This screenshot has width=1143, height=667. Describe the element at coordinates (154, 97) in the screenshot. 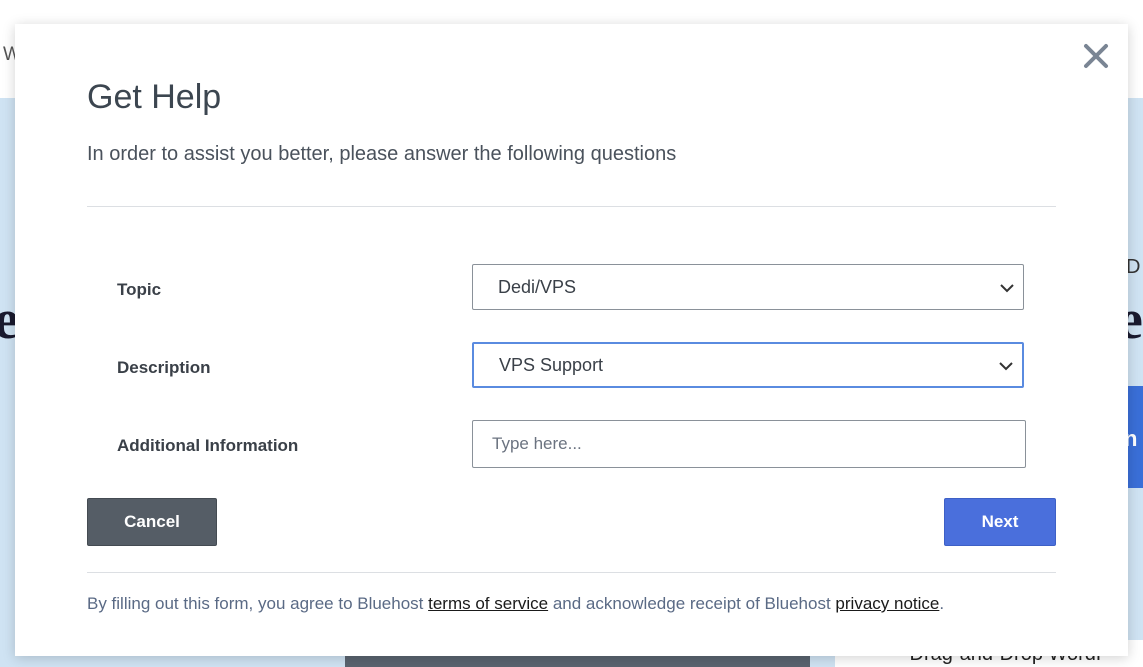

I see `modal-title: Get Help` at that location.